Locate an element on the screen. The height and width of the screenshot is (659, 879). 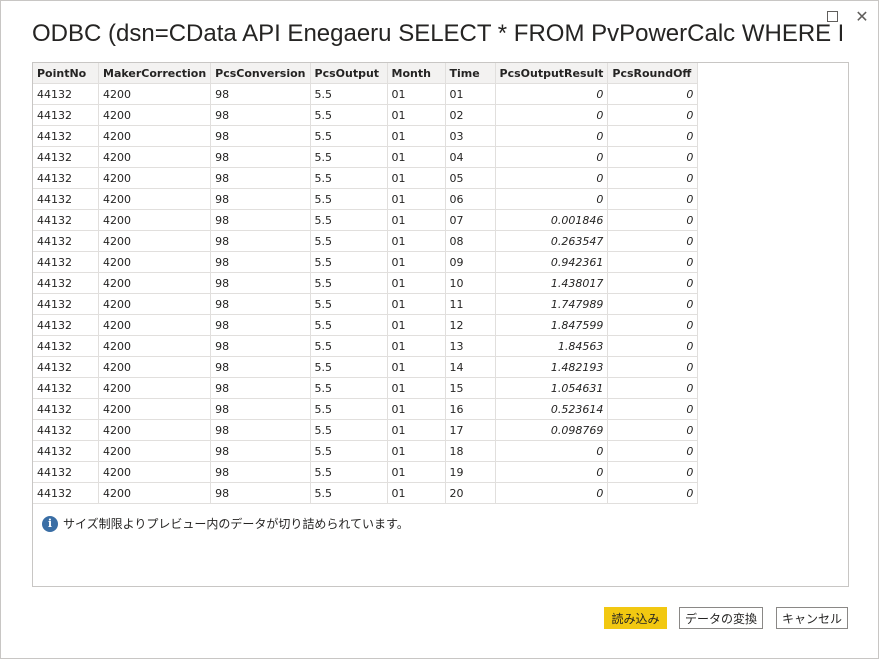
column-header-pcsconversion: PcsConversion is located at coordinates (260, 73).